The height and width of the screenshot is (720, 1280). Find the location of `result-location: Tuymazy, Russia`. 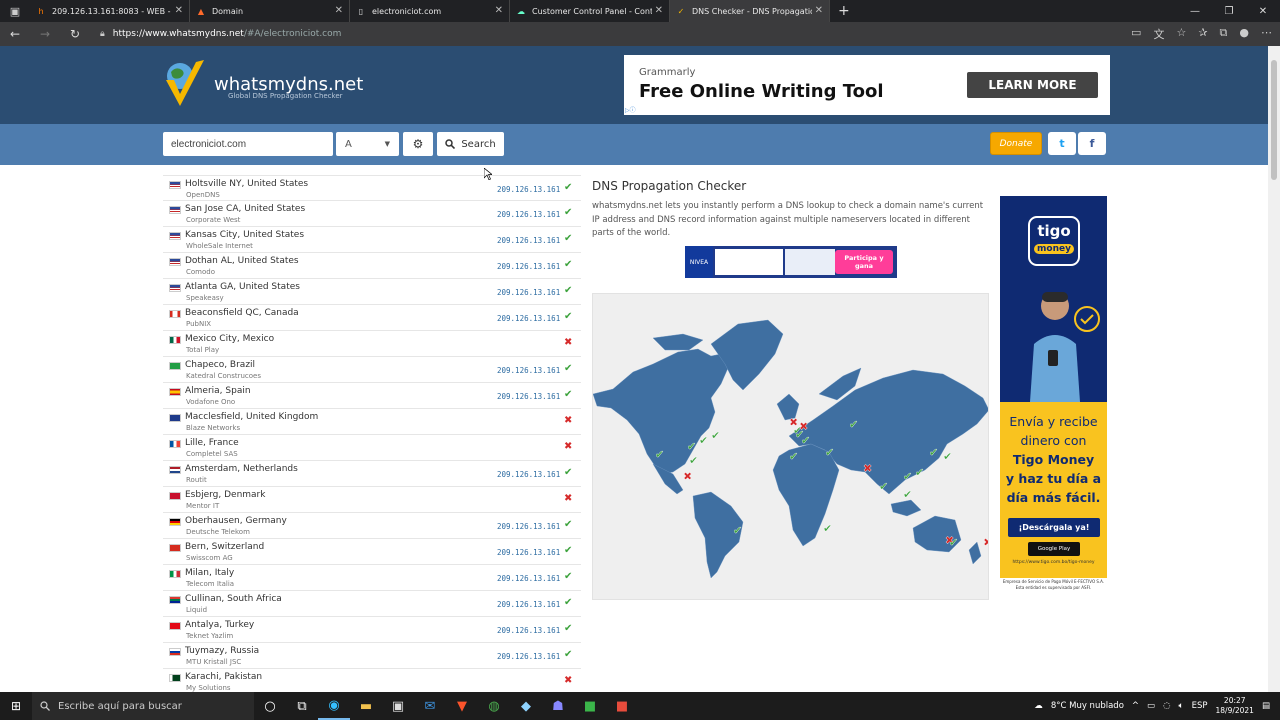

result-location: Tuymazy, Russia is located at coordinates (222, 651).